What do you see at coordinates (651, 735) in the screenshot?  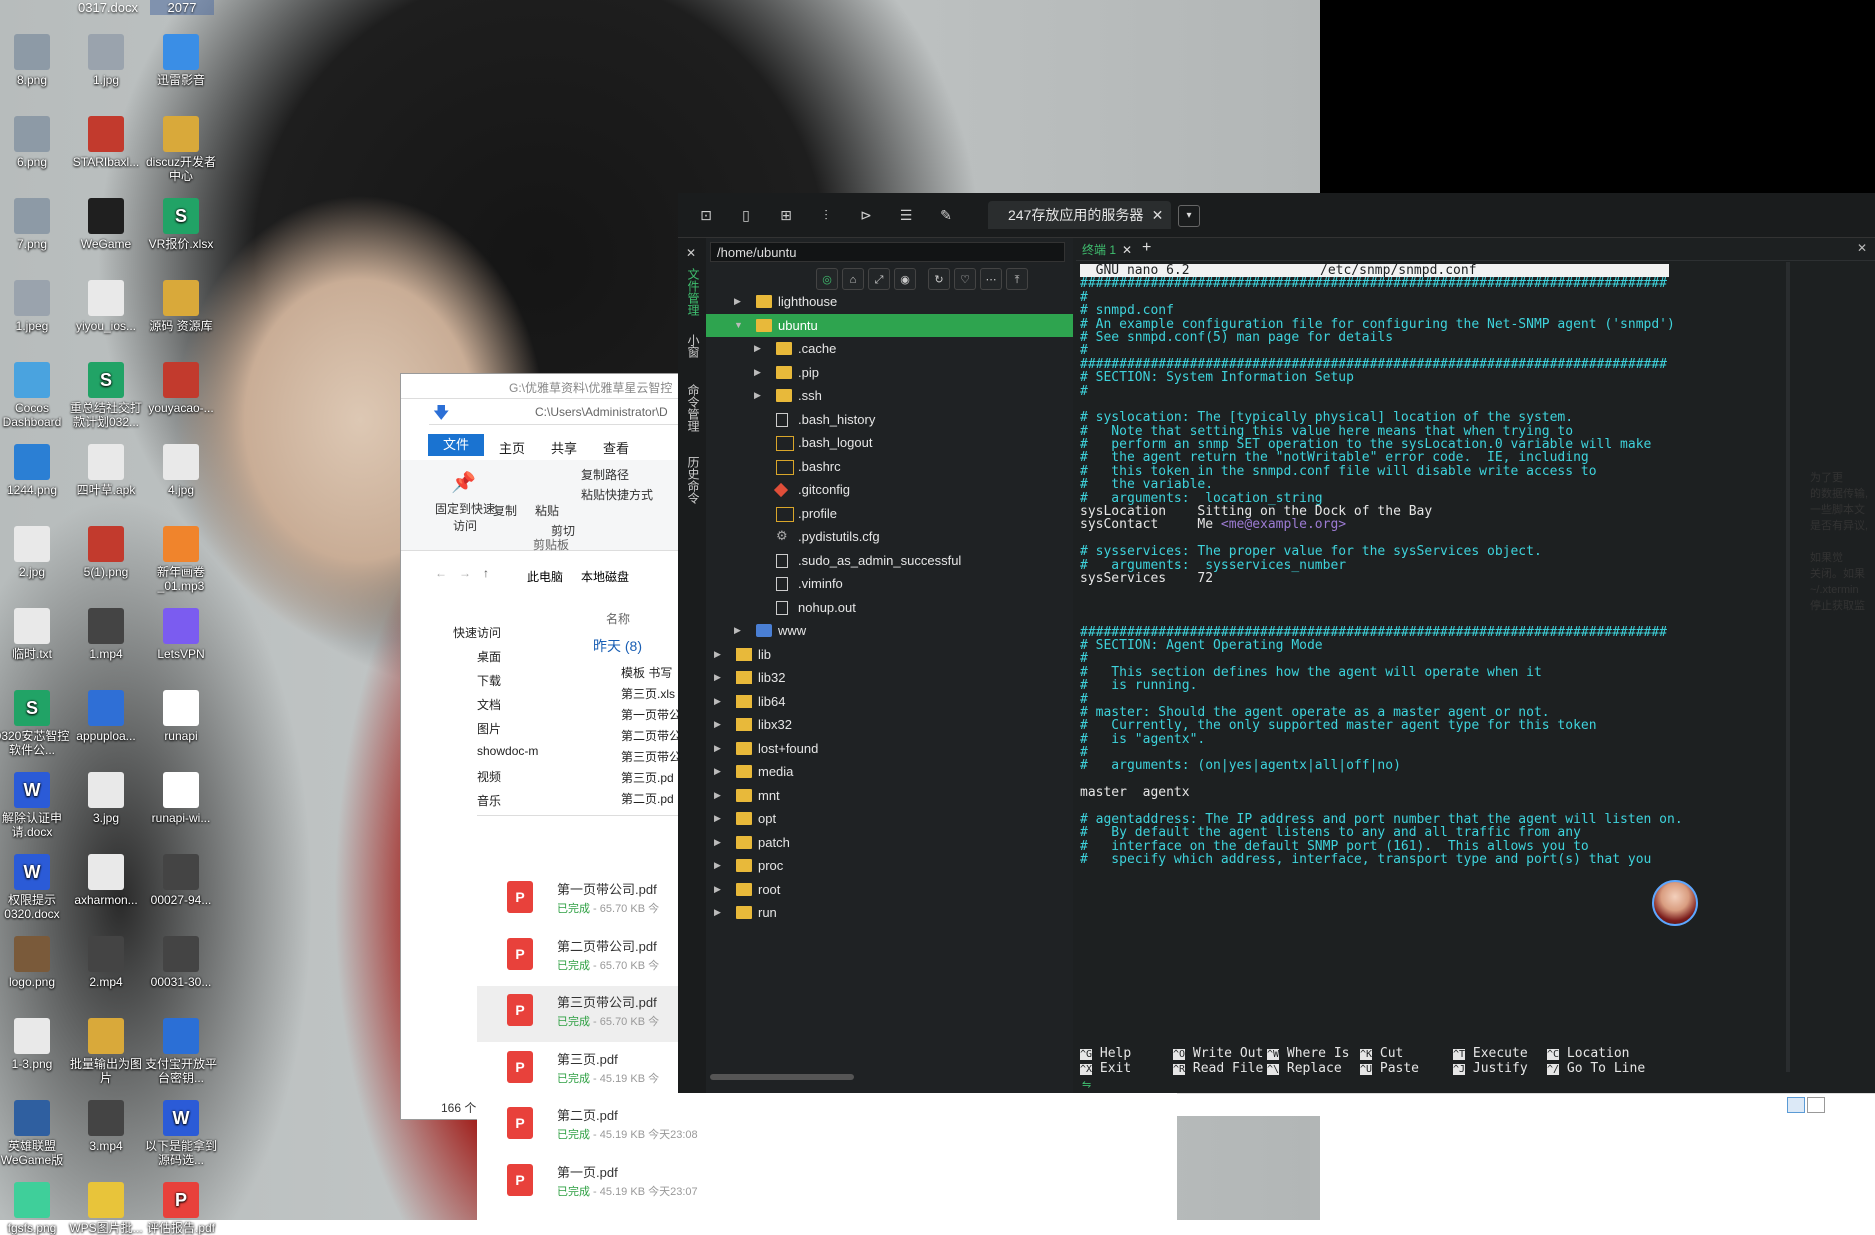 I see `file-row: 第二页带公` at bounding box center [651, 735].